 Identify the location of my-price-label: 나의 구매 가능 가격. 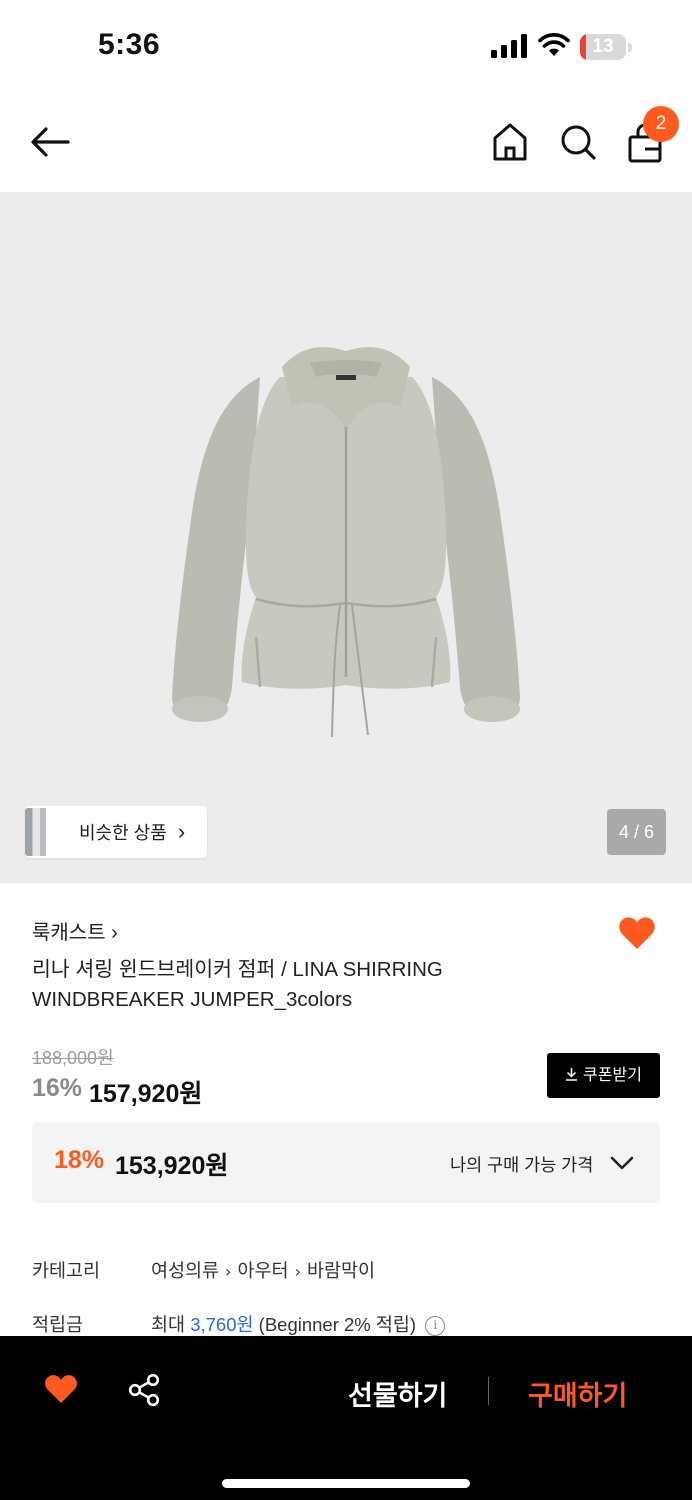
(522, 1165).